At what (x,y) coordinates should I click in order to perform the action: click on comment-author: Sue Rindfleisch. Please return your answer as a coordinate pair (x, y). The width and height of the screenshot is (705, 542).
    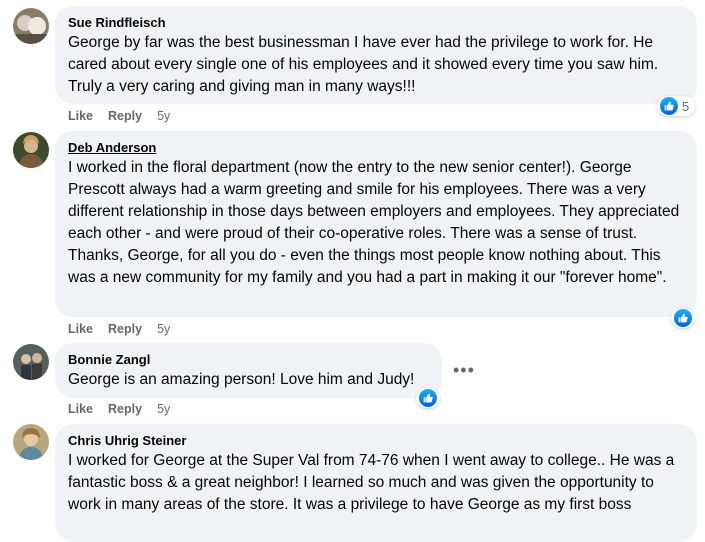
    Looking at the image, I should click on (376, 22).